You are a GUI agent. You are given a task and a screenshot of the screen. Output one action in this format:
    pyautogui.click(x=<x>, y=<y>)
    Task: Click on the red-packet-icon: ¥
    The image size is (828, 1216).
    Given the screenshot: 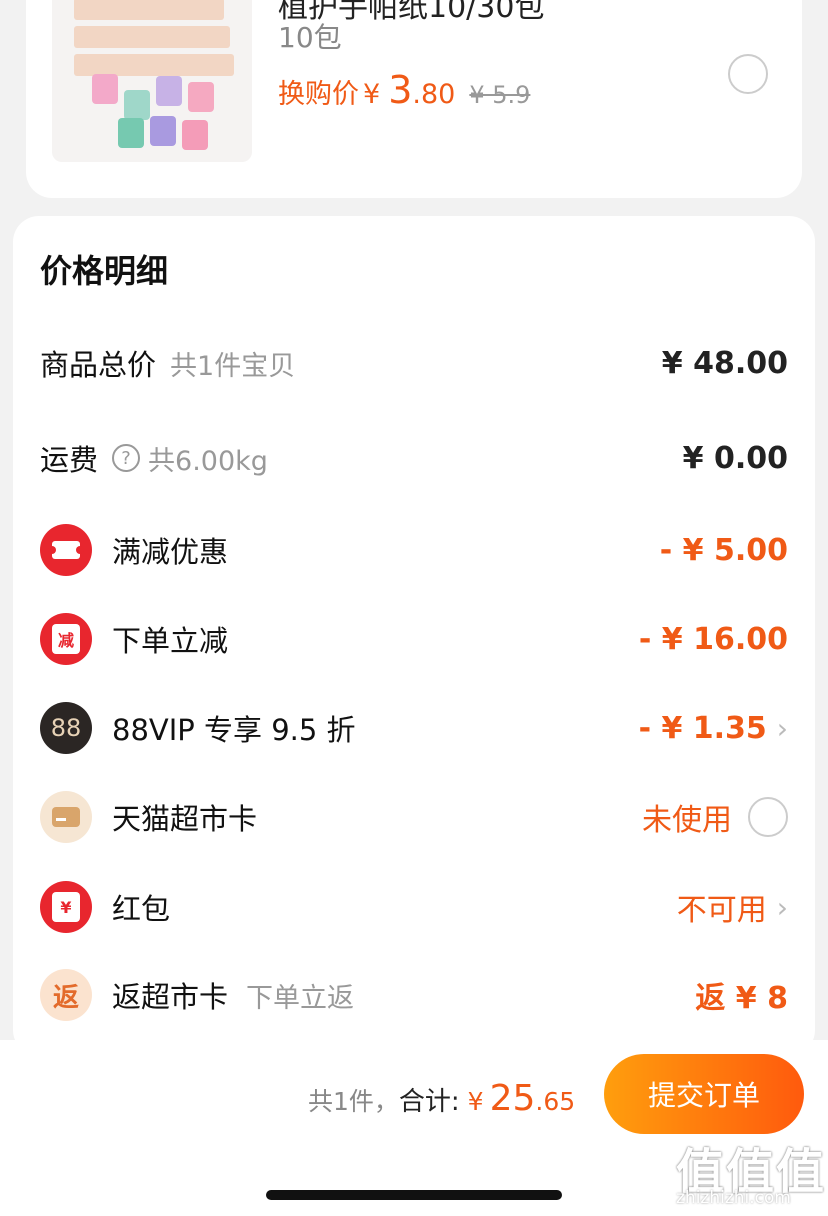 What is the action you would take?
    pyautogui.click(x=66, y=907)
    